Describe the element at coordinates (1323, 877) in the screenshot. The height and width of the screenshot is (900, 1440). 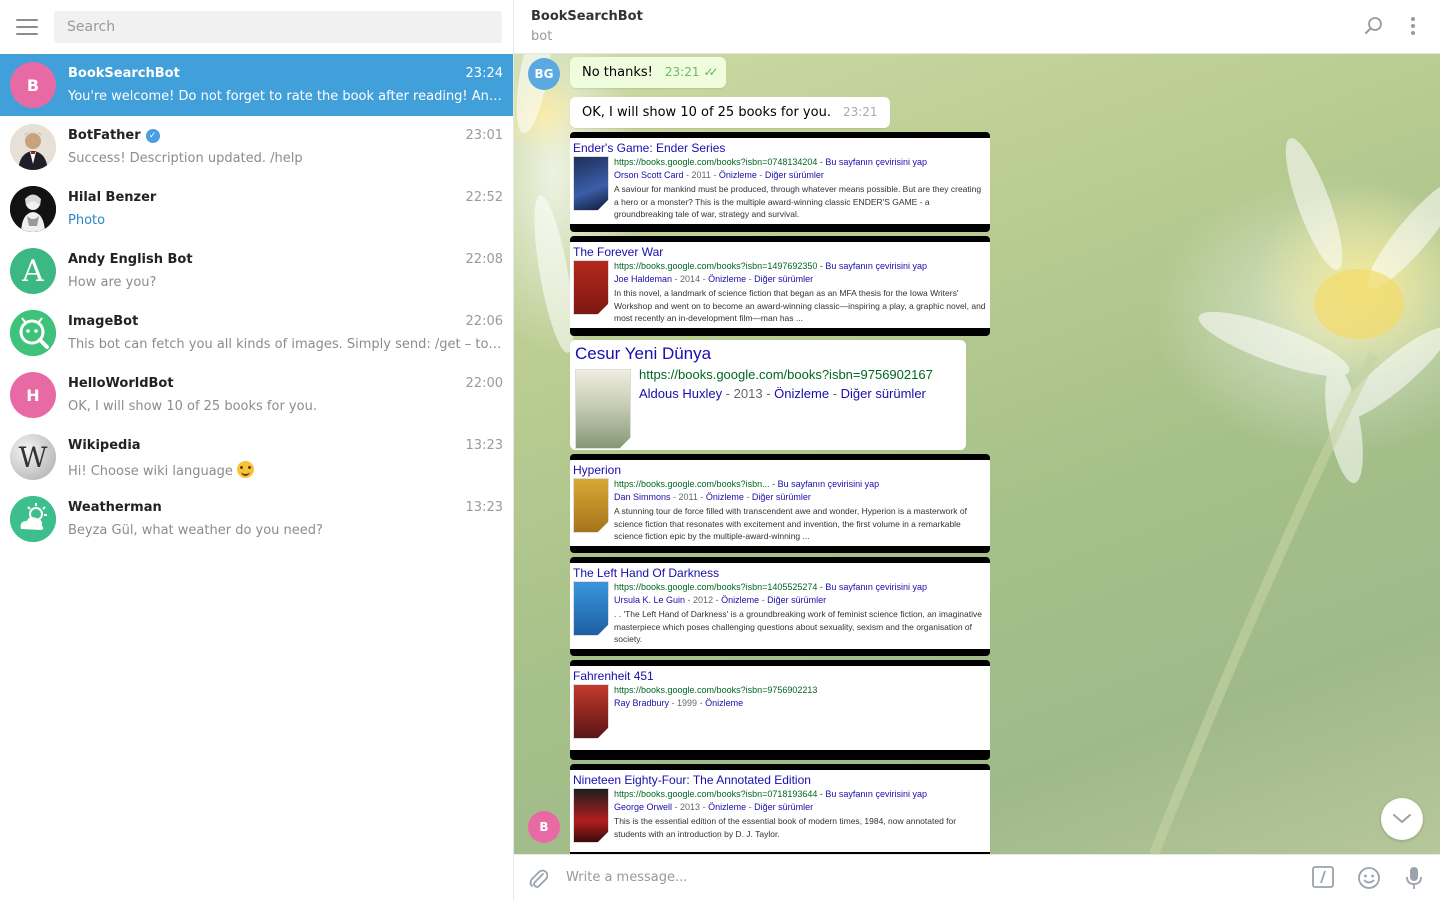
I see `bot-commands-icon` at that location.